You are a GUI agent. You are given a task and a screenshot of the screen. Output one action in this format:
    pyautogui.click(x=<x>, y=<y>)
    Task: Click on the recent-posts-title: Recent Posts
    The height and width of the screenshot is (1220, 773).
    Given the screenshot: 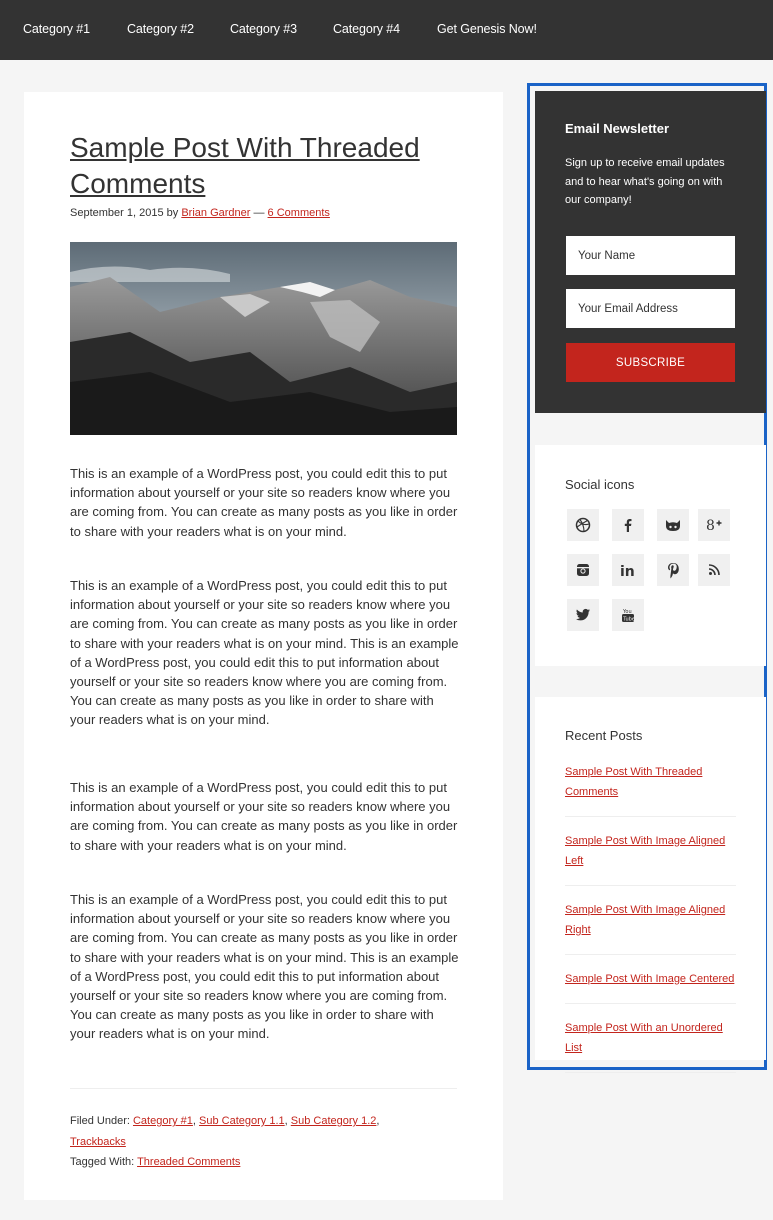 What is the action you would take?
    pyautogui.click(x=604, y=735)
    